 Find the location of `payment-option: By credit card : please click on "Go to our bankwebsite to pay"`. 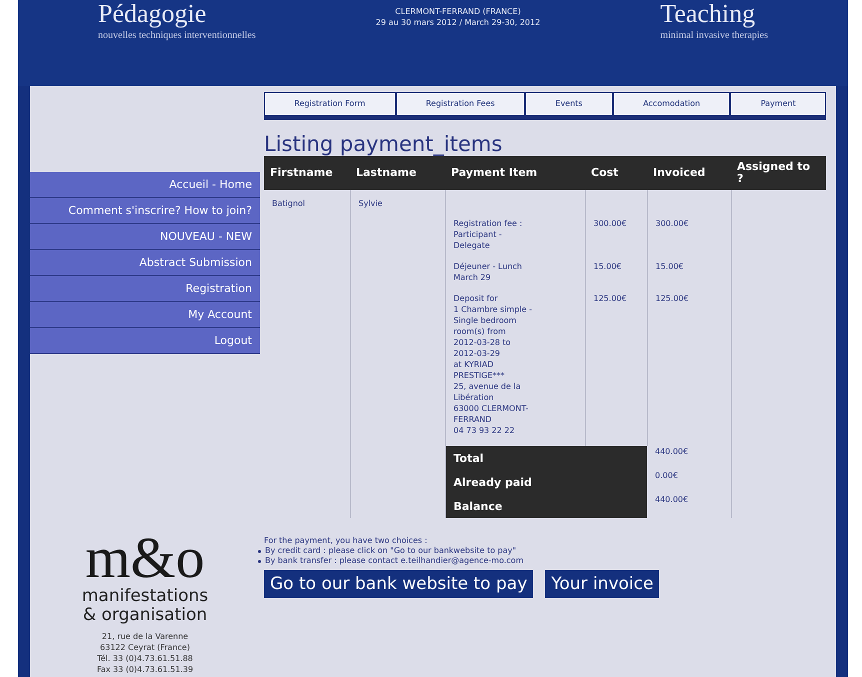

payment-option: By credit card : please click on "Go to our bankwebsite to pay" is located at coordinates (390, 551).